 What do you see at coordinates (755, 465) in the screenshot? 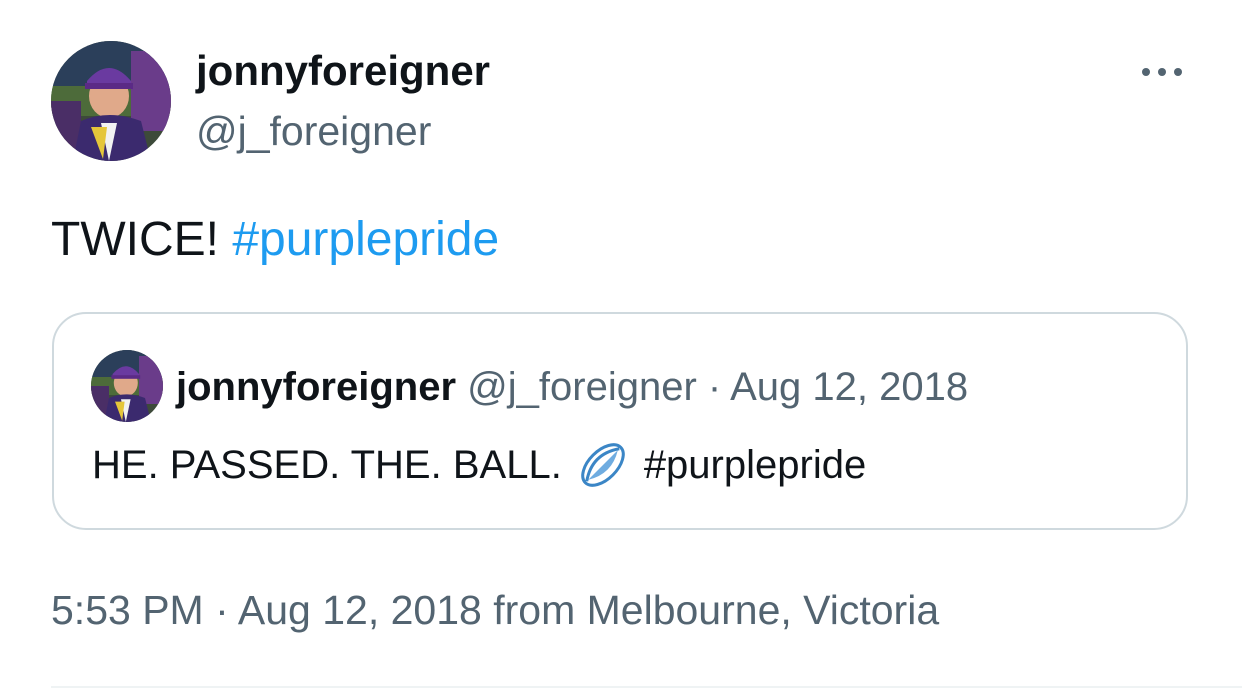
I see `quoted-hashtag: #purplepride` at bounding box center [755, 465].